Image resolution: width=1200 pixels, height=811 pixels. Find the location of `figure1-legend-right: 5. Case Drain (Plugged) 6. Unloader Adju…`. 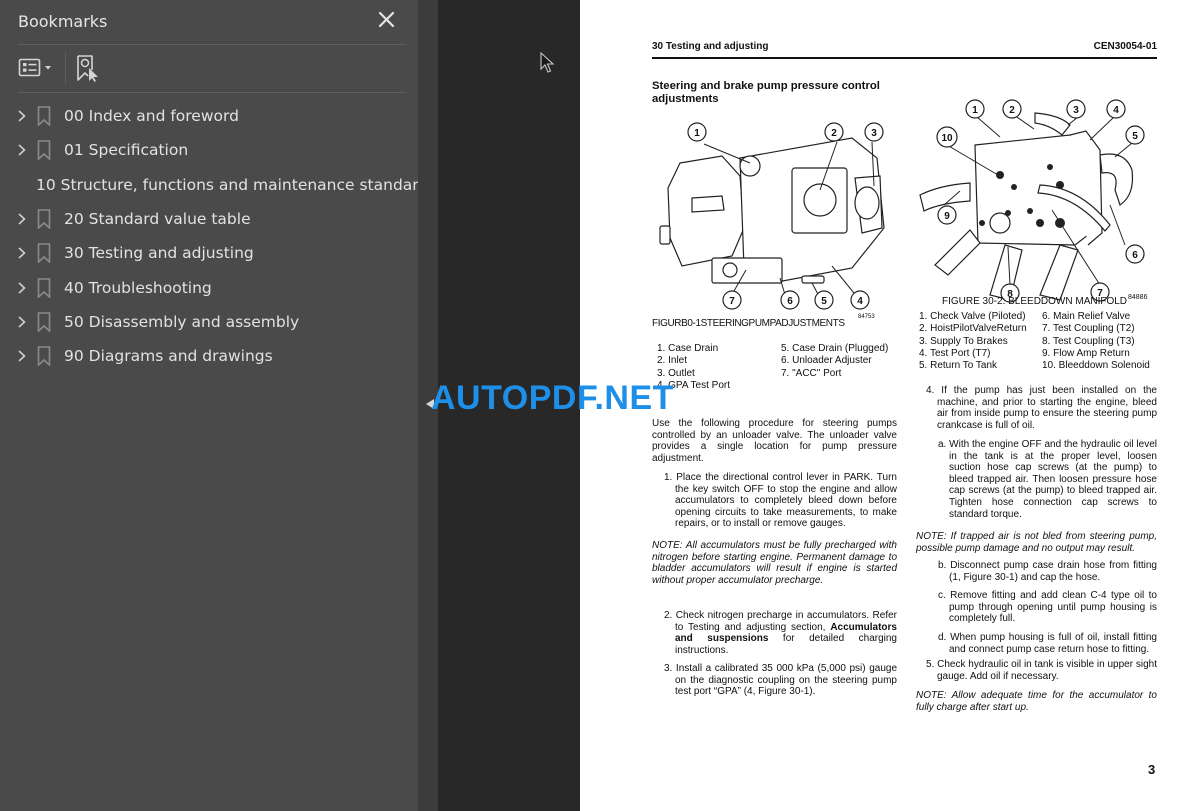

figure1-legend-right: 5. Case Drain (Plugged) 6. Unloader Adju… is located at coordinates (834, 361).